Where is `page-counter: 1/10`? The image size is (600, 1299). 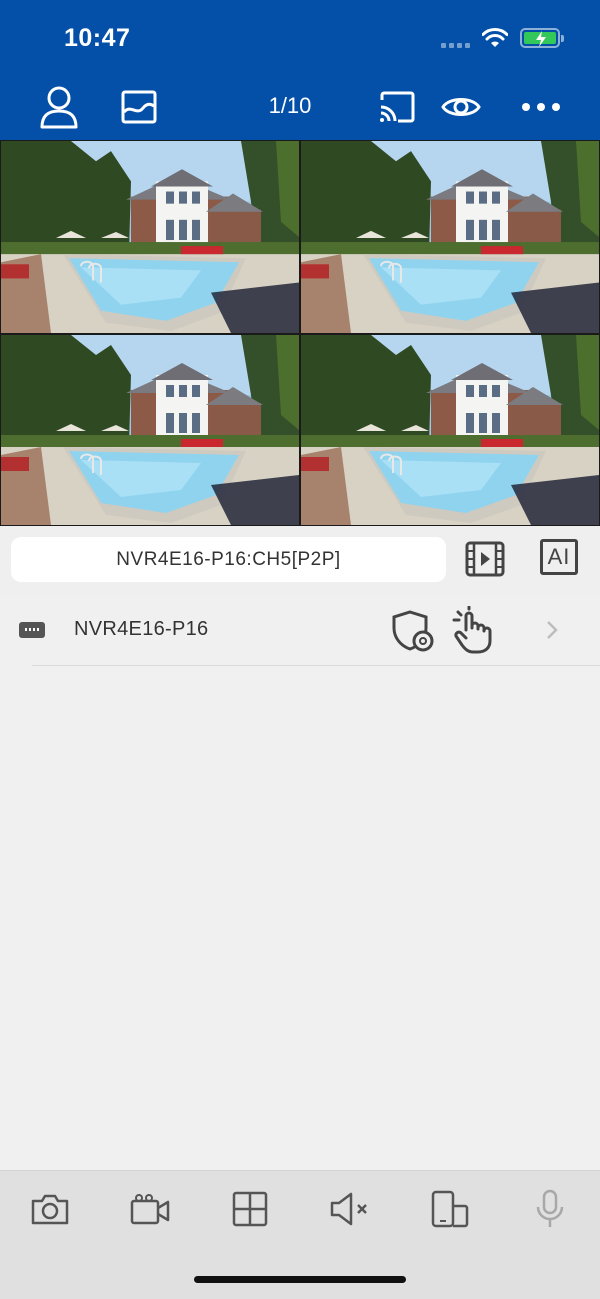 page-counter: 1/10 is located at coordinates (290, 105).